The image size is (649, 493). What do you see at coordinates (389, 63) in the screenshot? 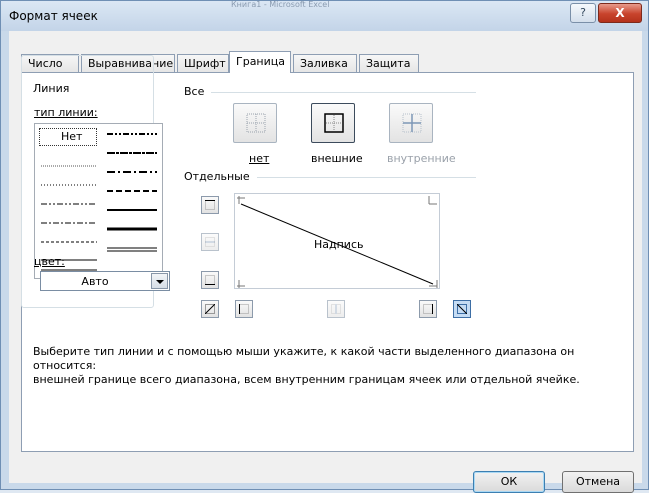
I see `tab-protection: Защита` at bounding box center [389, 63].